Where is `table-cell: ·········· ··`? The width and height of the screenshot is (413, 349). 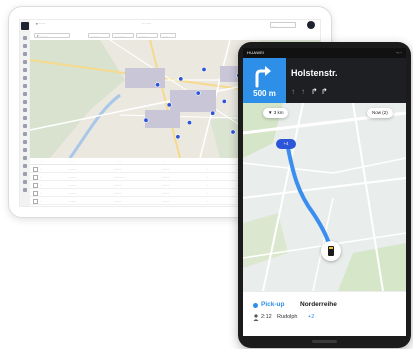
table-cell: ·········· ·· is located at coordinates (120, 177).